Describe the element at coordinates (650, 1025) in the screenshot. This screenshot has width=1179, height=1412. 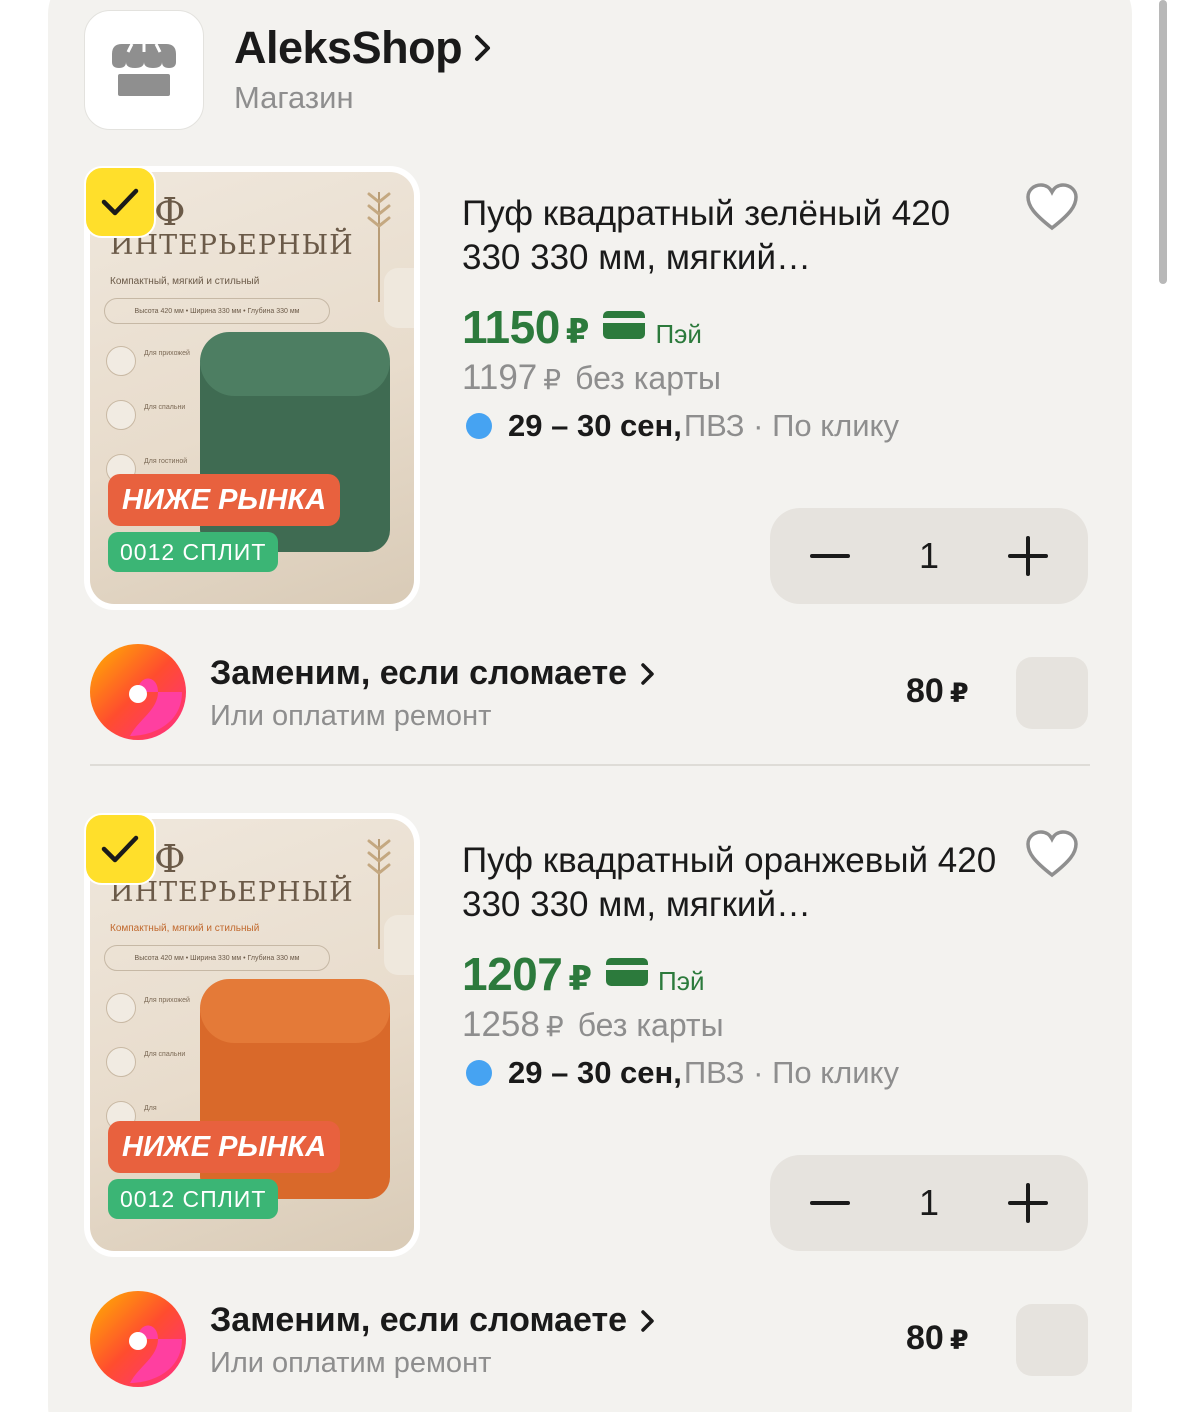
I see `old-price-note: без карты` at that location.